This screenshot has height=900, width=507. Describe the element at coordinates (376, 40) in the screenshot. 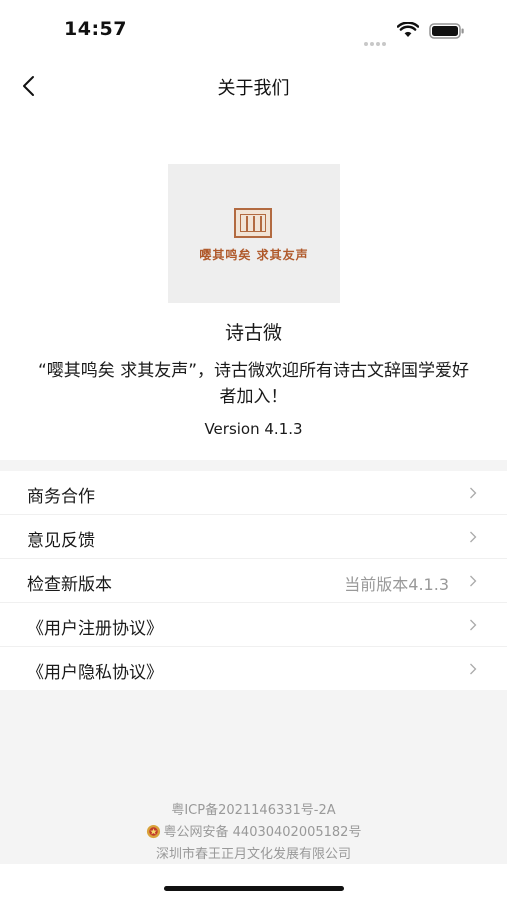

I see `signal-icon` at that location.